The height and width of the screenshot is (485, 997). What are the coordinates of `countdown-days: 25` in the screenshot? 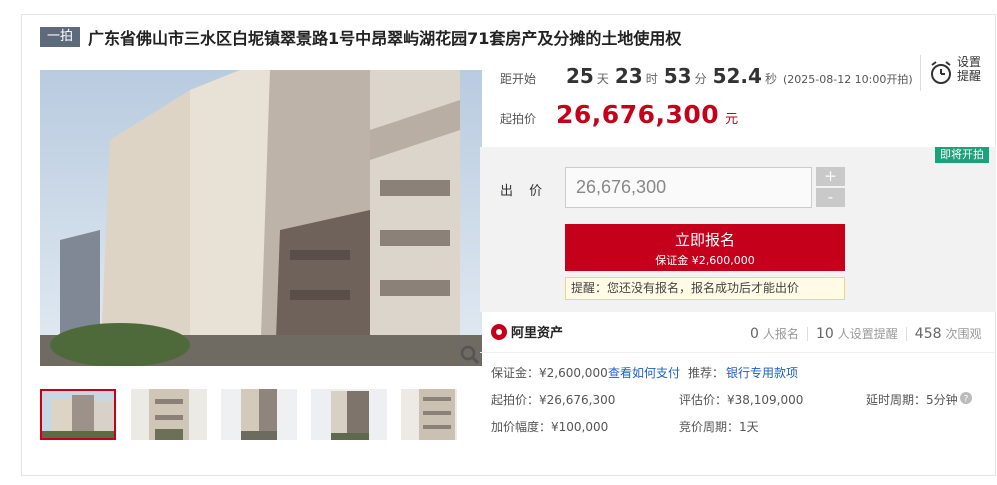 It's located at (580, 76).